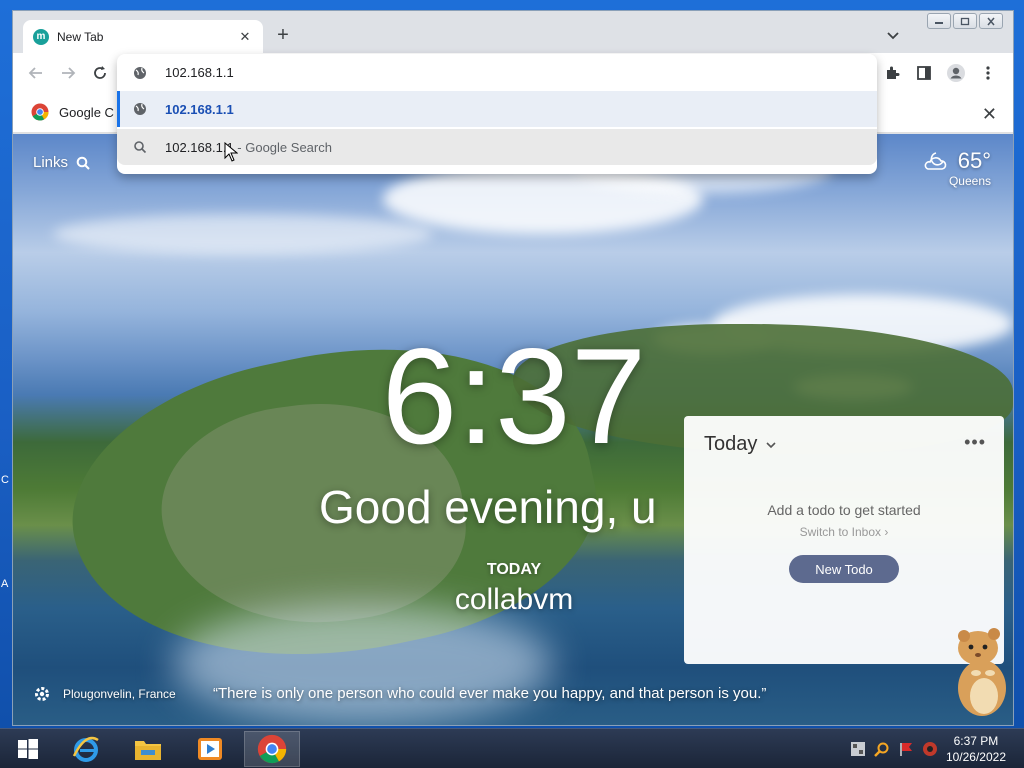 This screenshot has height=768, width=1024. I want to click on desktop-edge-label-a: A, so click(5, 584).